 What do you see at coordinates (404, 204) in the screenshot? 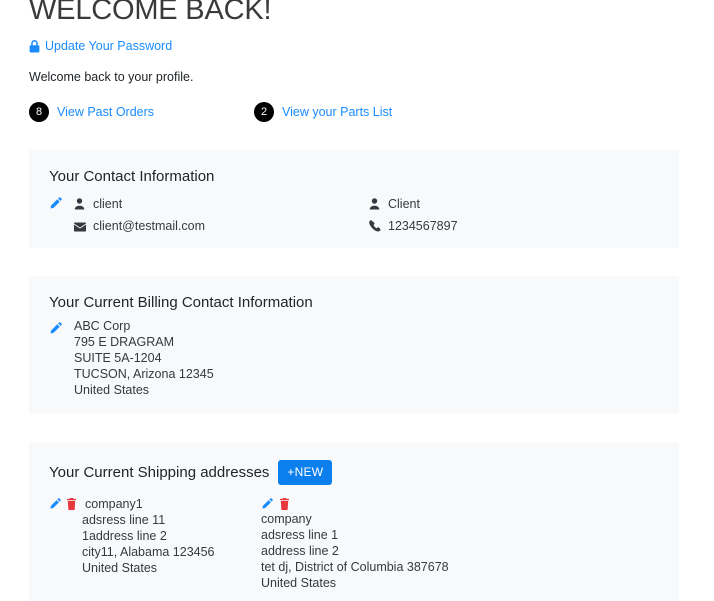
I see `contact-name-value: Client` at bounding box center [404, 204].